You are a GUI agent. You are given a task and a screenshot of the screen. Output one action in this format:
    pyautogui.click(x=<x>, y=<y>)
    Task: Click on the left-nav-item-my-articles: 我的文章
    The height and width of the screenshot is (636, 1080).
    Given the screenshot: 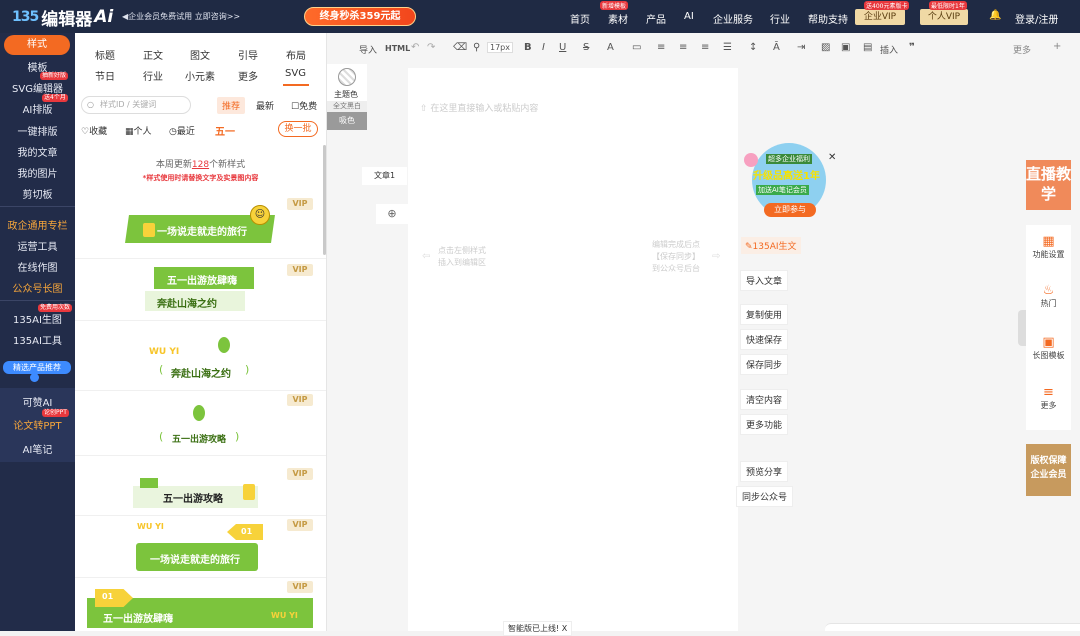 What is the action you would take?
    pyautogui.click(x=37, y=151)
    